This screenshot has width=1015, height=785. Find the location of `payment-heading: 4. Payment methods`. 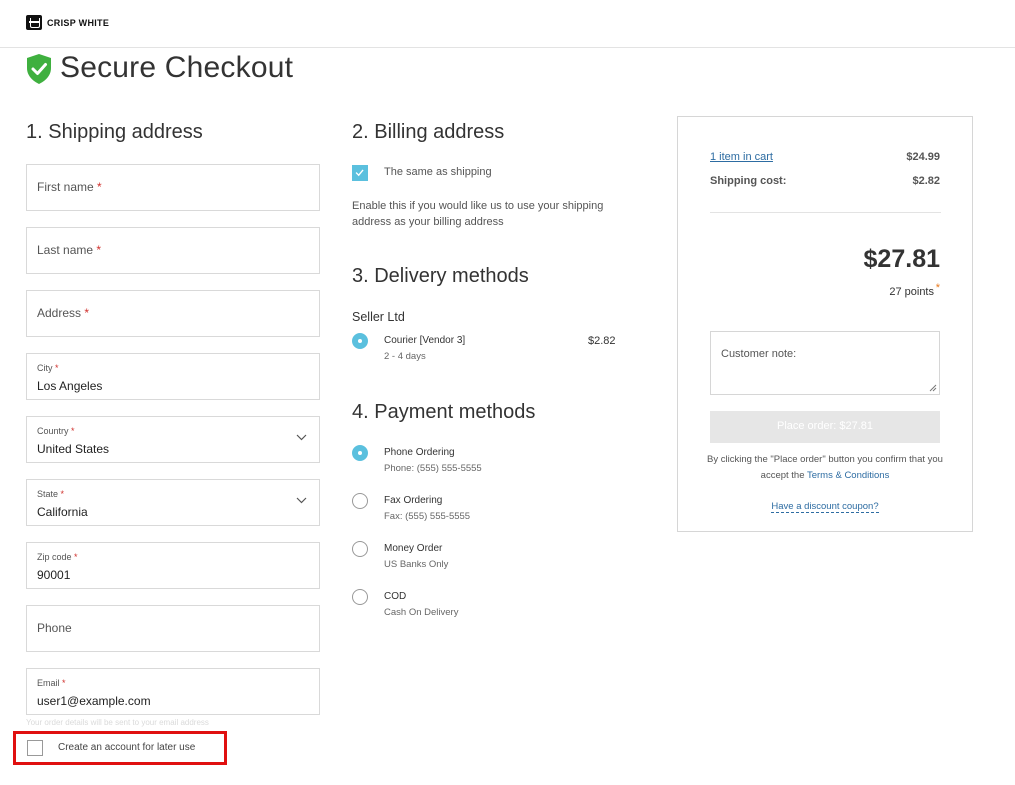

payment-heading: 4. Payment methods is located at coordinates (444, 412).